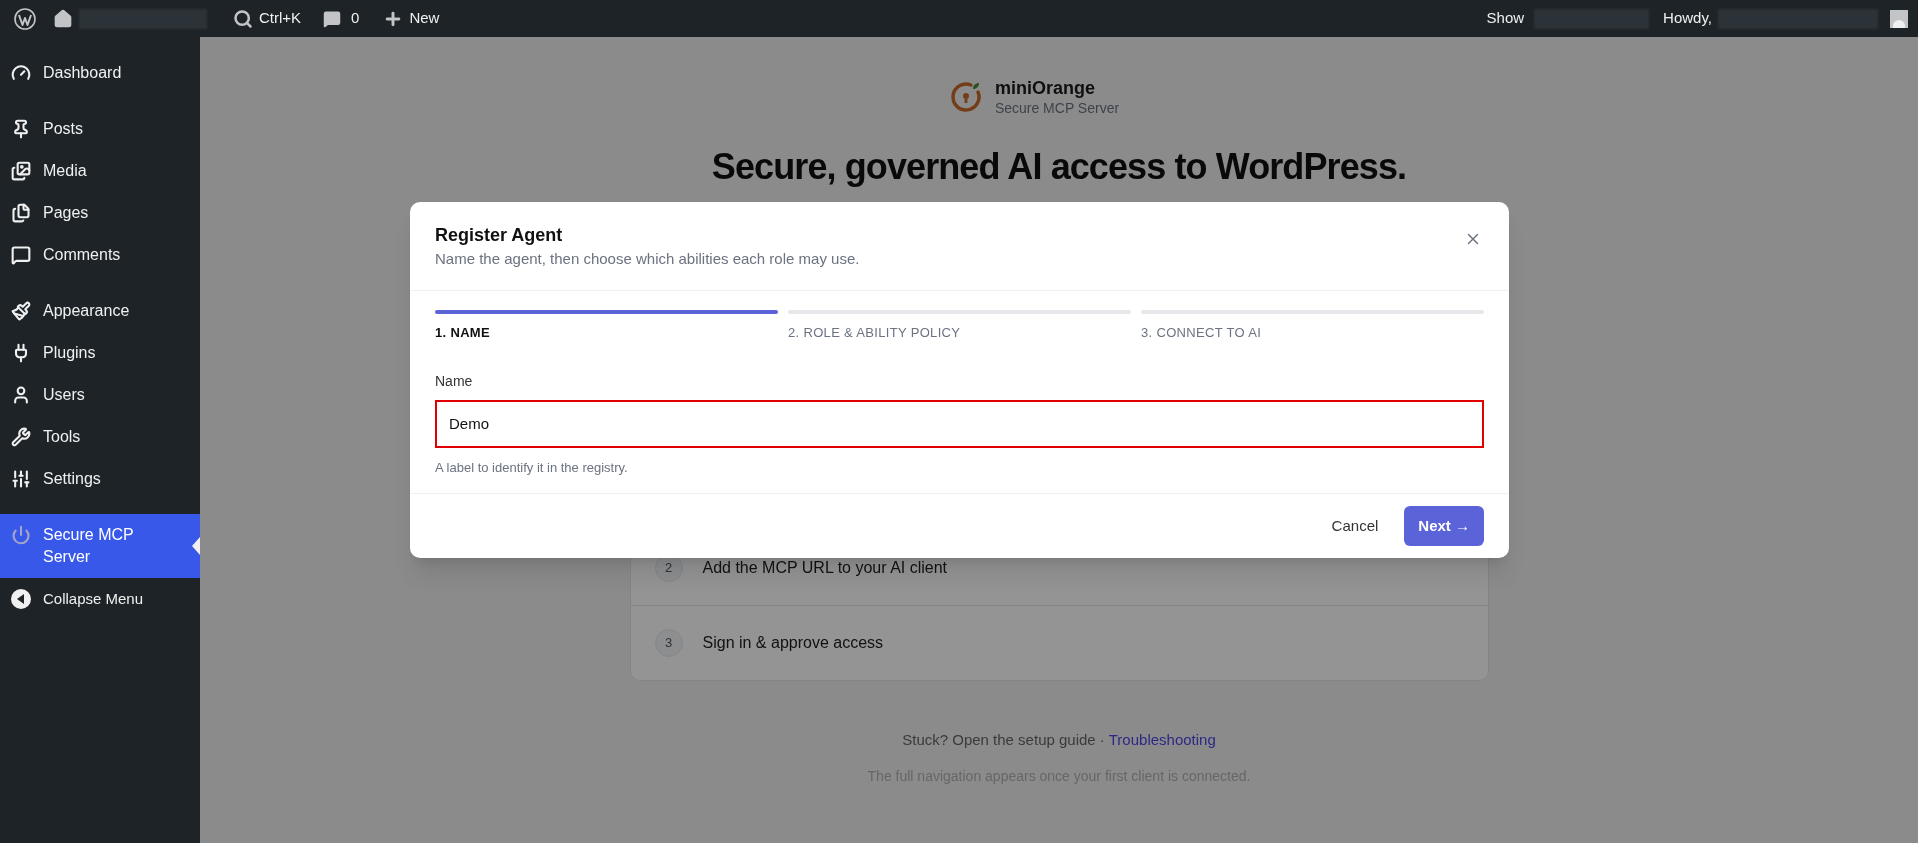 Image resolution: width=1918 pixels, height=843 pixels. What do you see at coordinates (1045, 88) in the screenshot?
I see `brand-name: miniOrange` at bounding box center [1045, 88].